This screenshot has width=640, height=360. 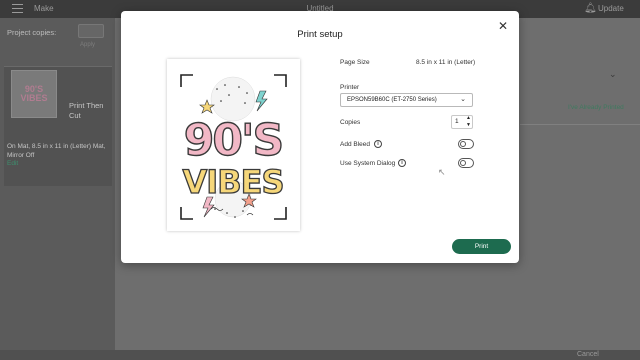 I want to click on copies-input-value: 1, so click(x=457, y=121).